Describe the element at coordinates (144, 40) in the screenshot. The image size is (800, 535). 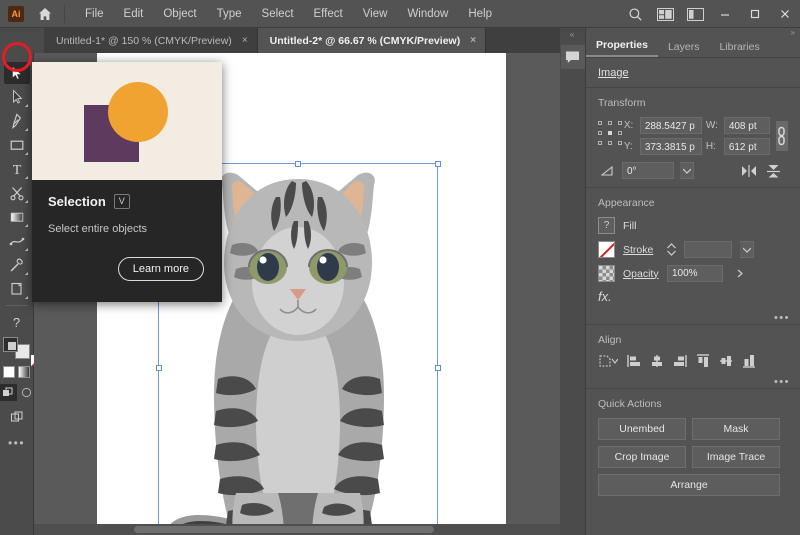
I see `tab-label: Untitled-1* @ 150 % (CMYK/Preview)` at that location.